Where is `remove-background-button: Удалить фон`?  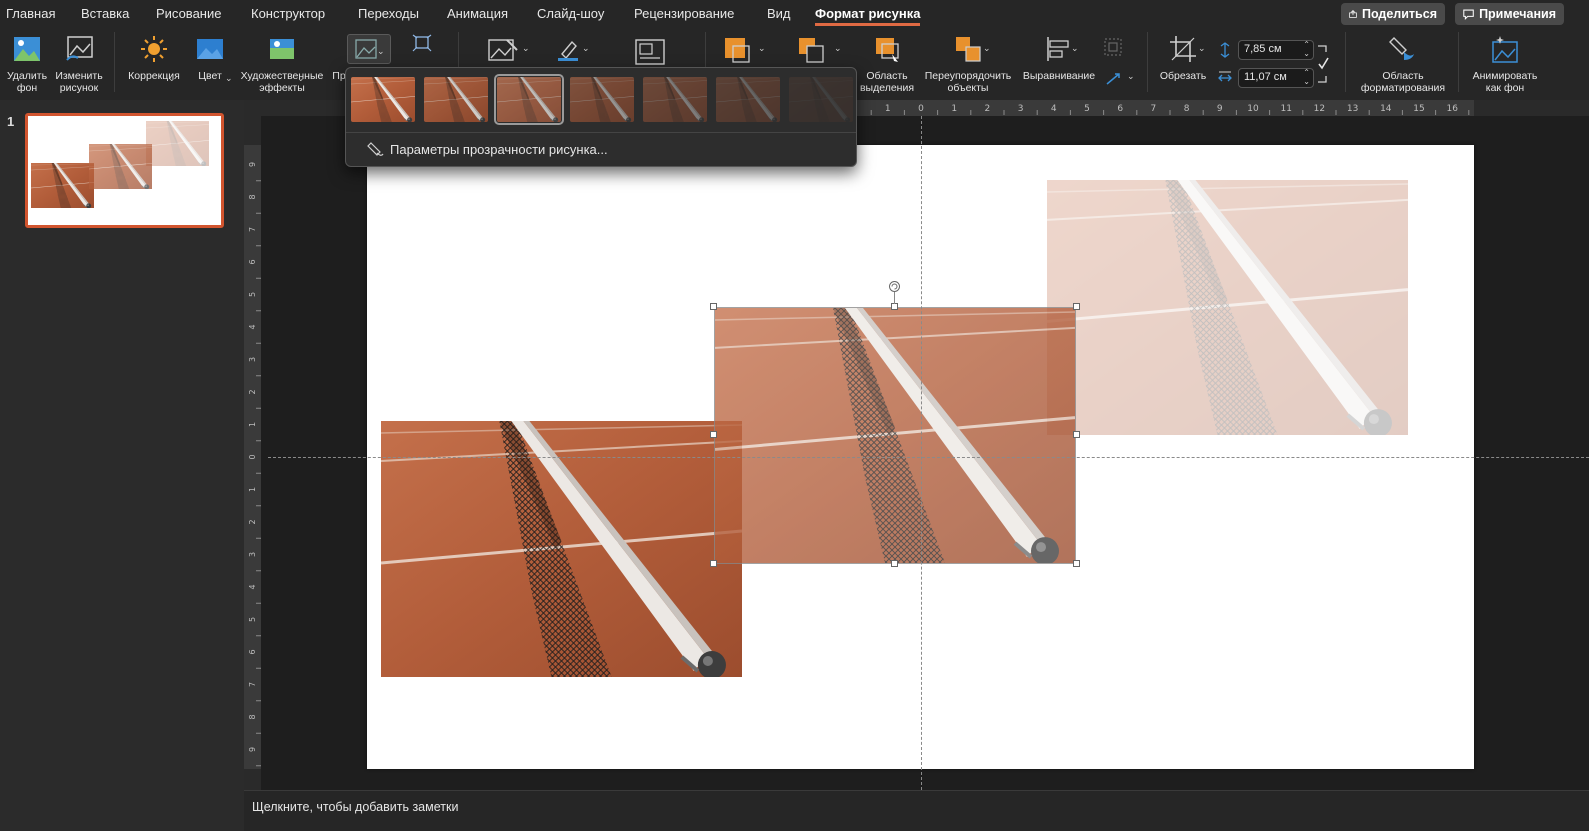
remove-background-button: Удалить фон is located at coordinates (27, 63).